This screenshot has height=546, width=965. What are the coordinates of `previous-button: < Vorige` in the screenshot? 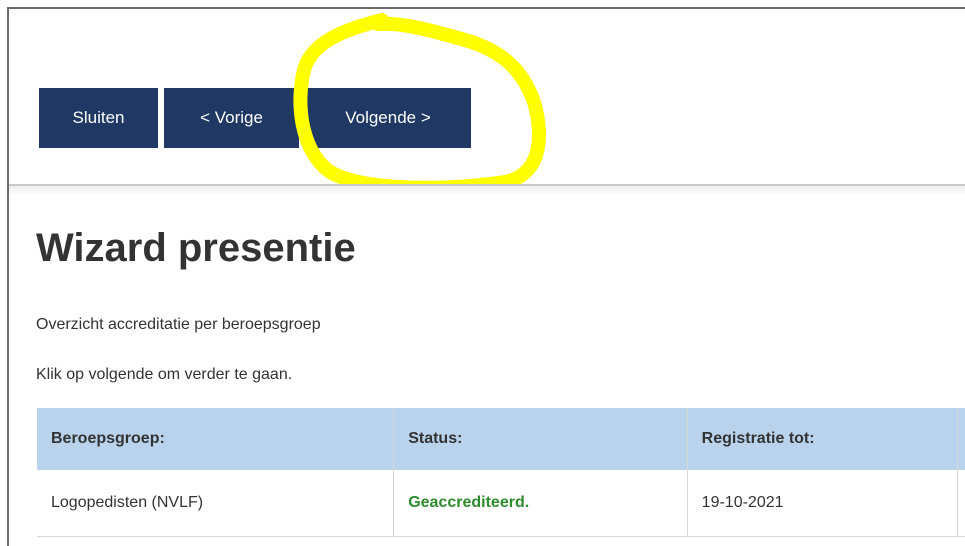 It's located at (231, 118).